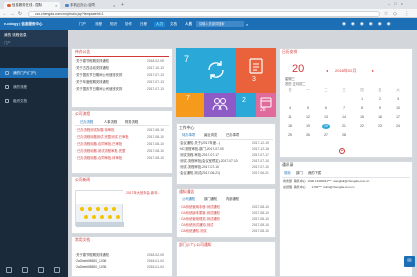  Describe the element at coordinates (326, 117) in the screenshot. I see `calendar-day-cell: 13` at that location.